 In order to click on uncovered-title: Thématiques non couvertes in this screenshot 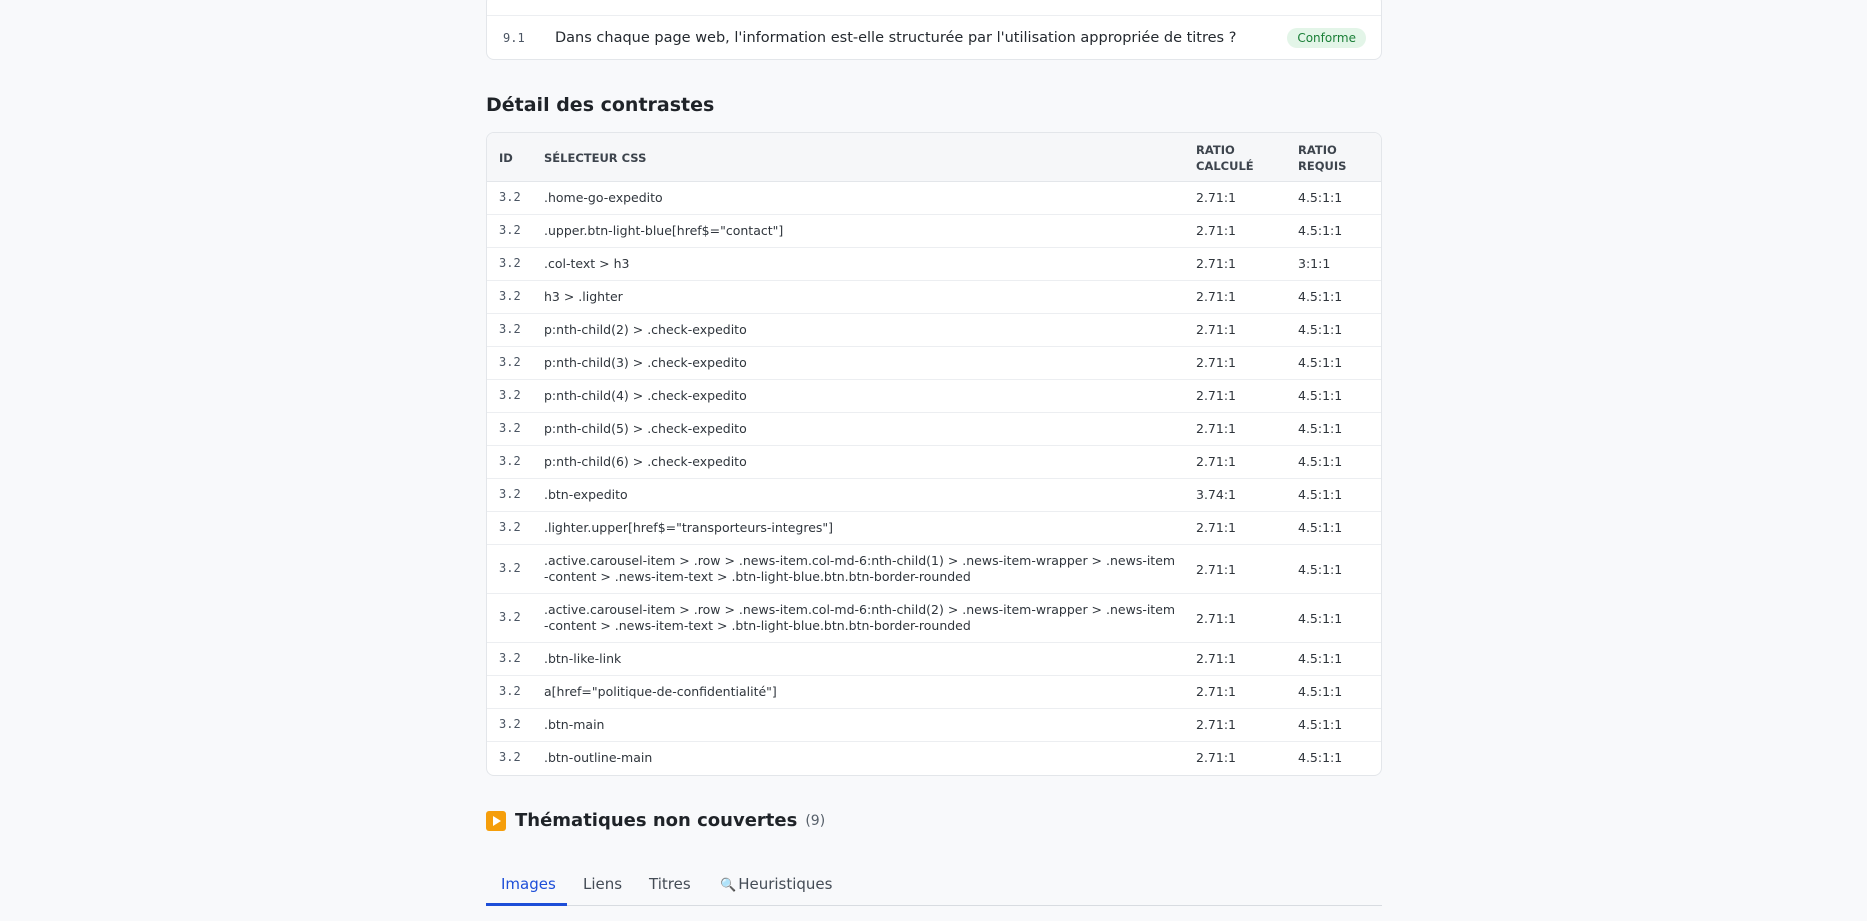, I will do `click(656, 820)`.